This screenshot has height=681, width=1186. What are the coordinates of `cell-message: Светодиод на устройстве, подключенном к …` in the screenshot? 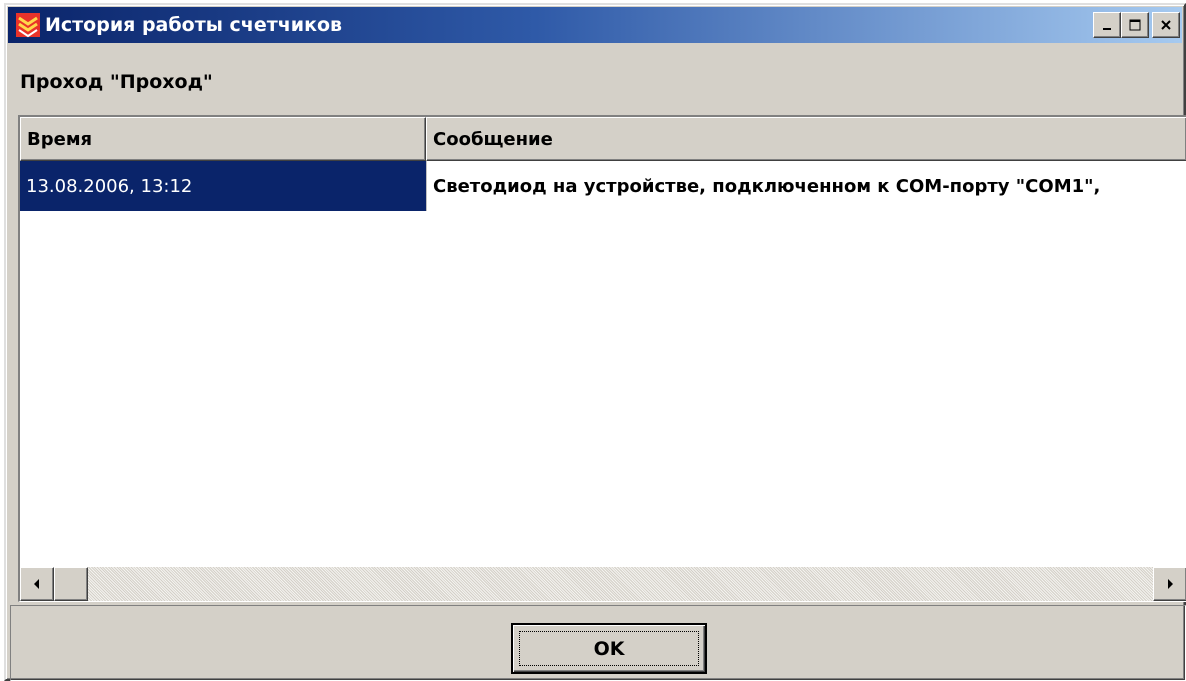 It's located at (806, 186).